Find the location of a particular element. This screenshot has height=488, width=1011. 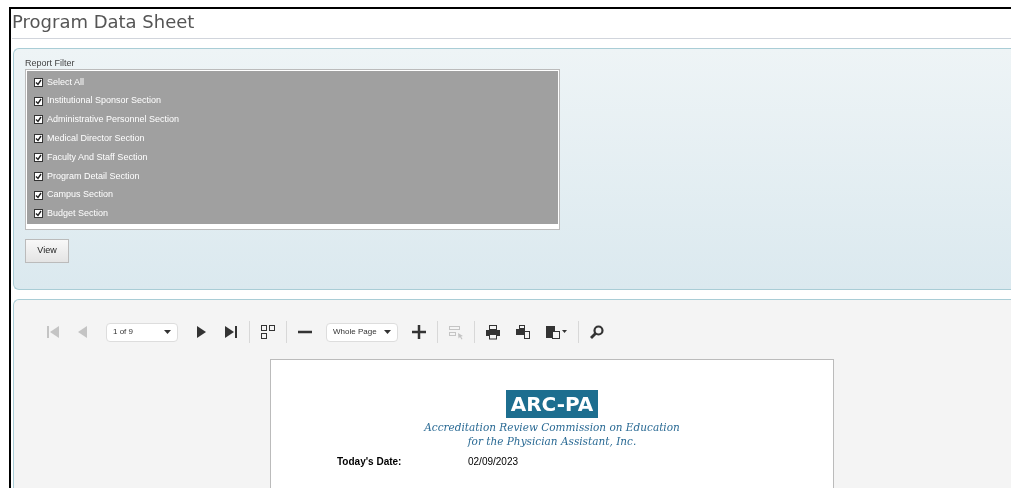

print-page-icon is located at coordinates (523, 332).